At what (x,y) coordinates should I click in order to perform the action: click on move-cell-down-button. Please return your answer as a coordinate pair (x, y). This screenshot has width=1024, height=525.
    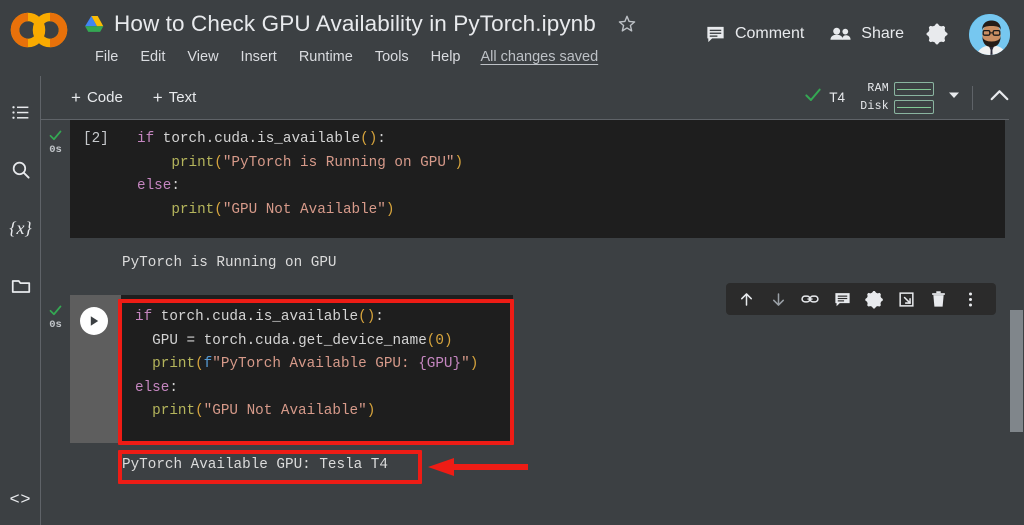
    Looking at the image, I should click on (778, 299).